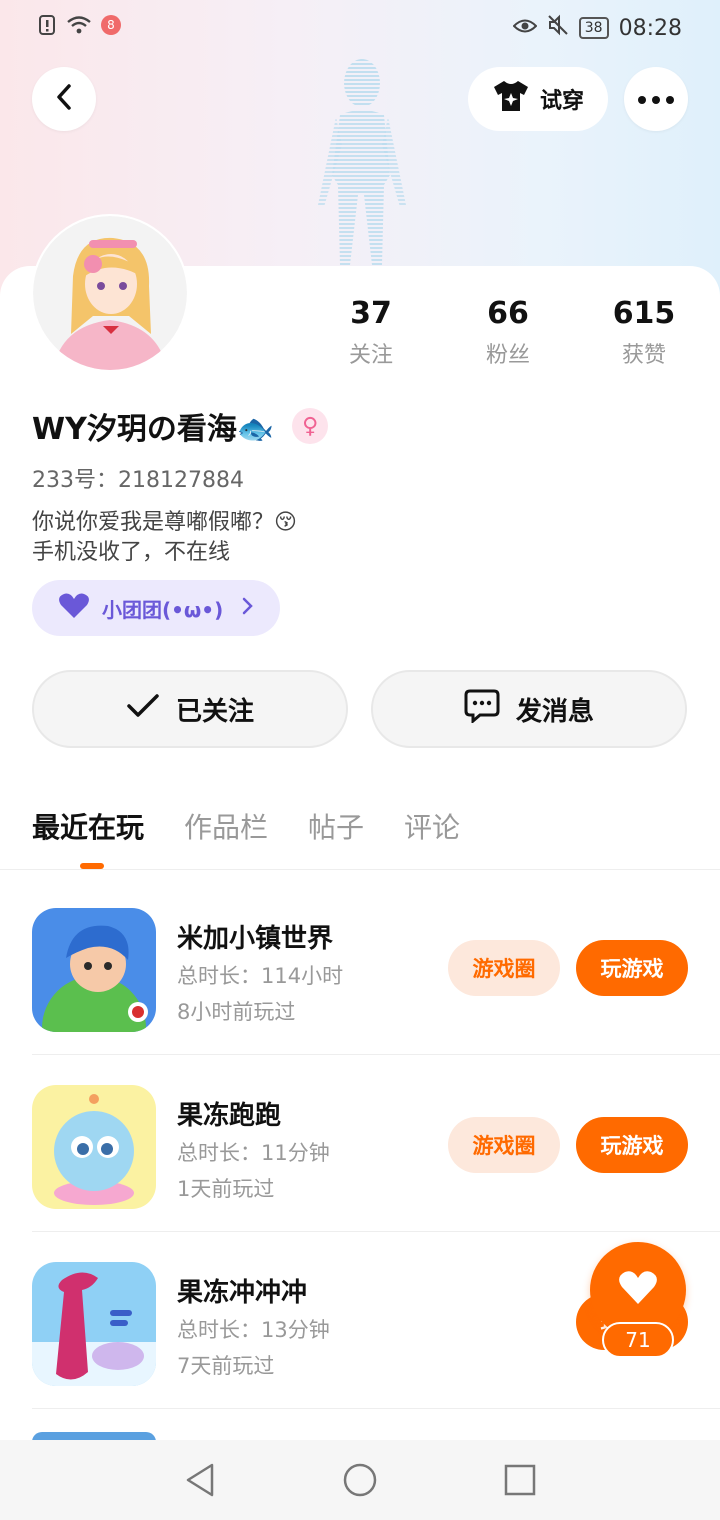  I want to click on game-total-duration: 总时长：13分钟, so click(253, 1330).